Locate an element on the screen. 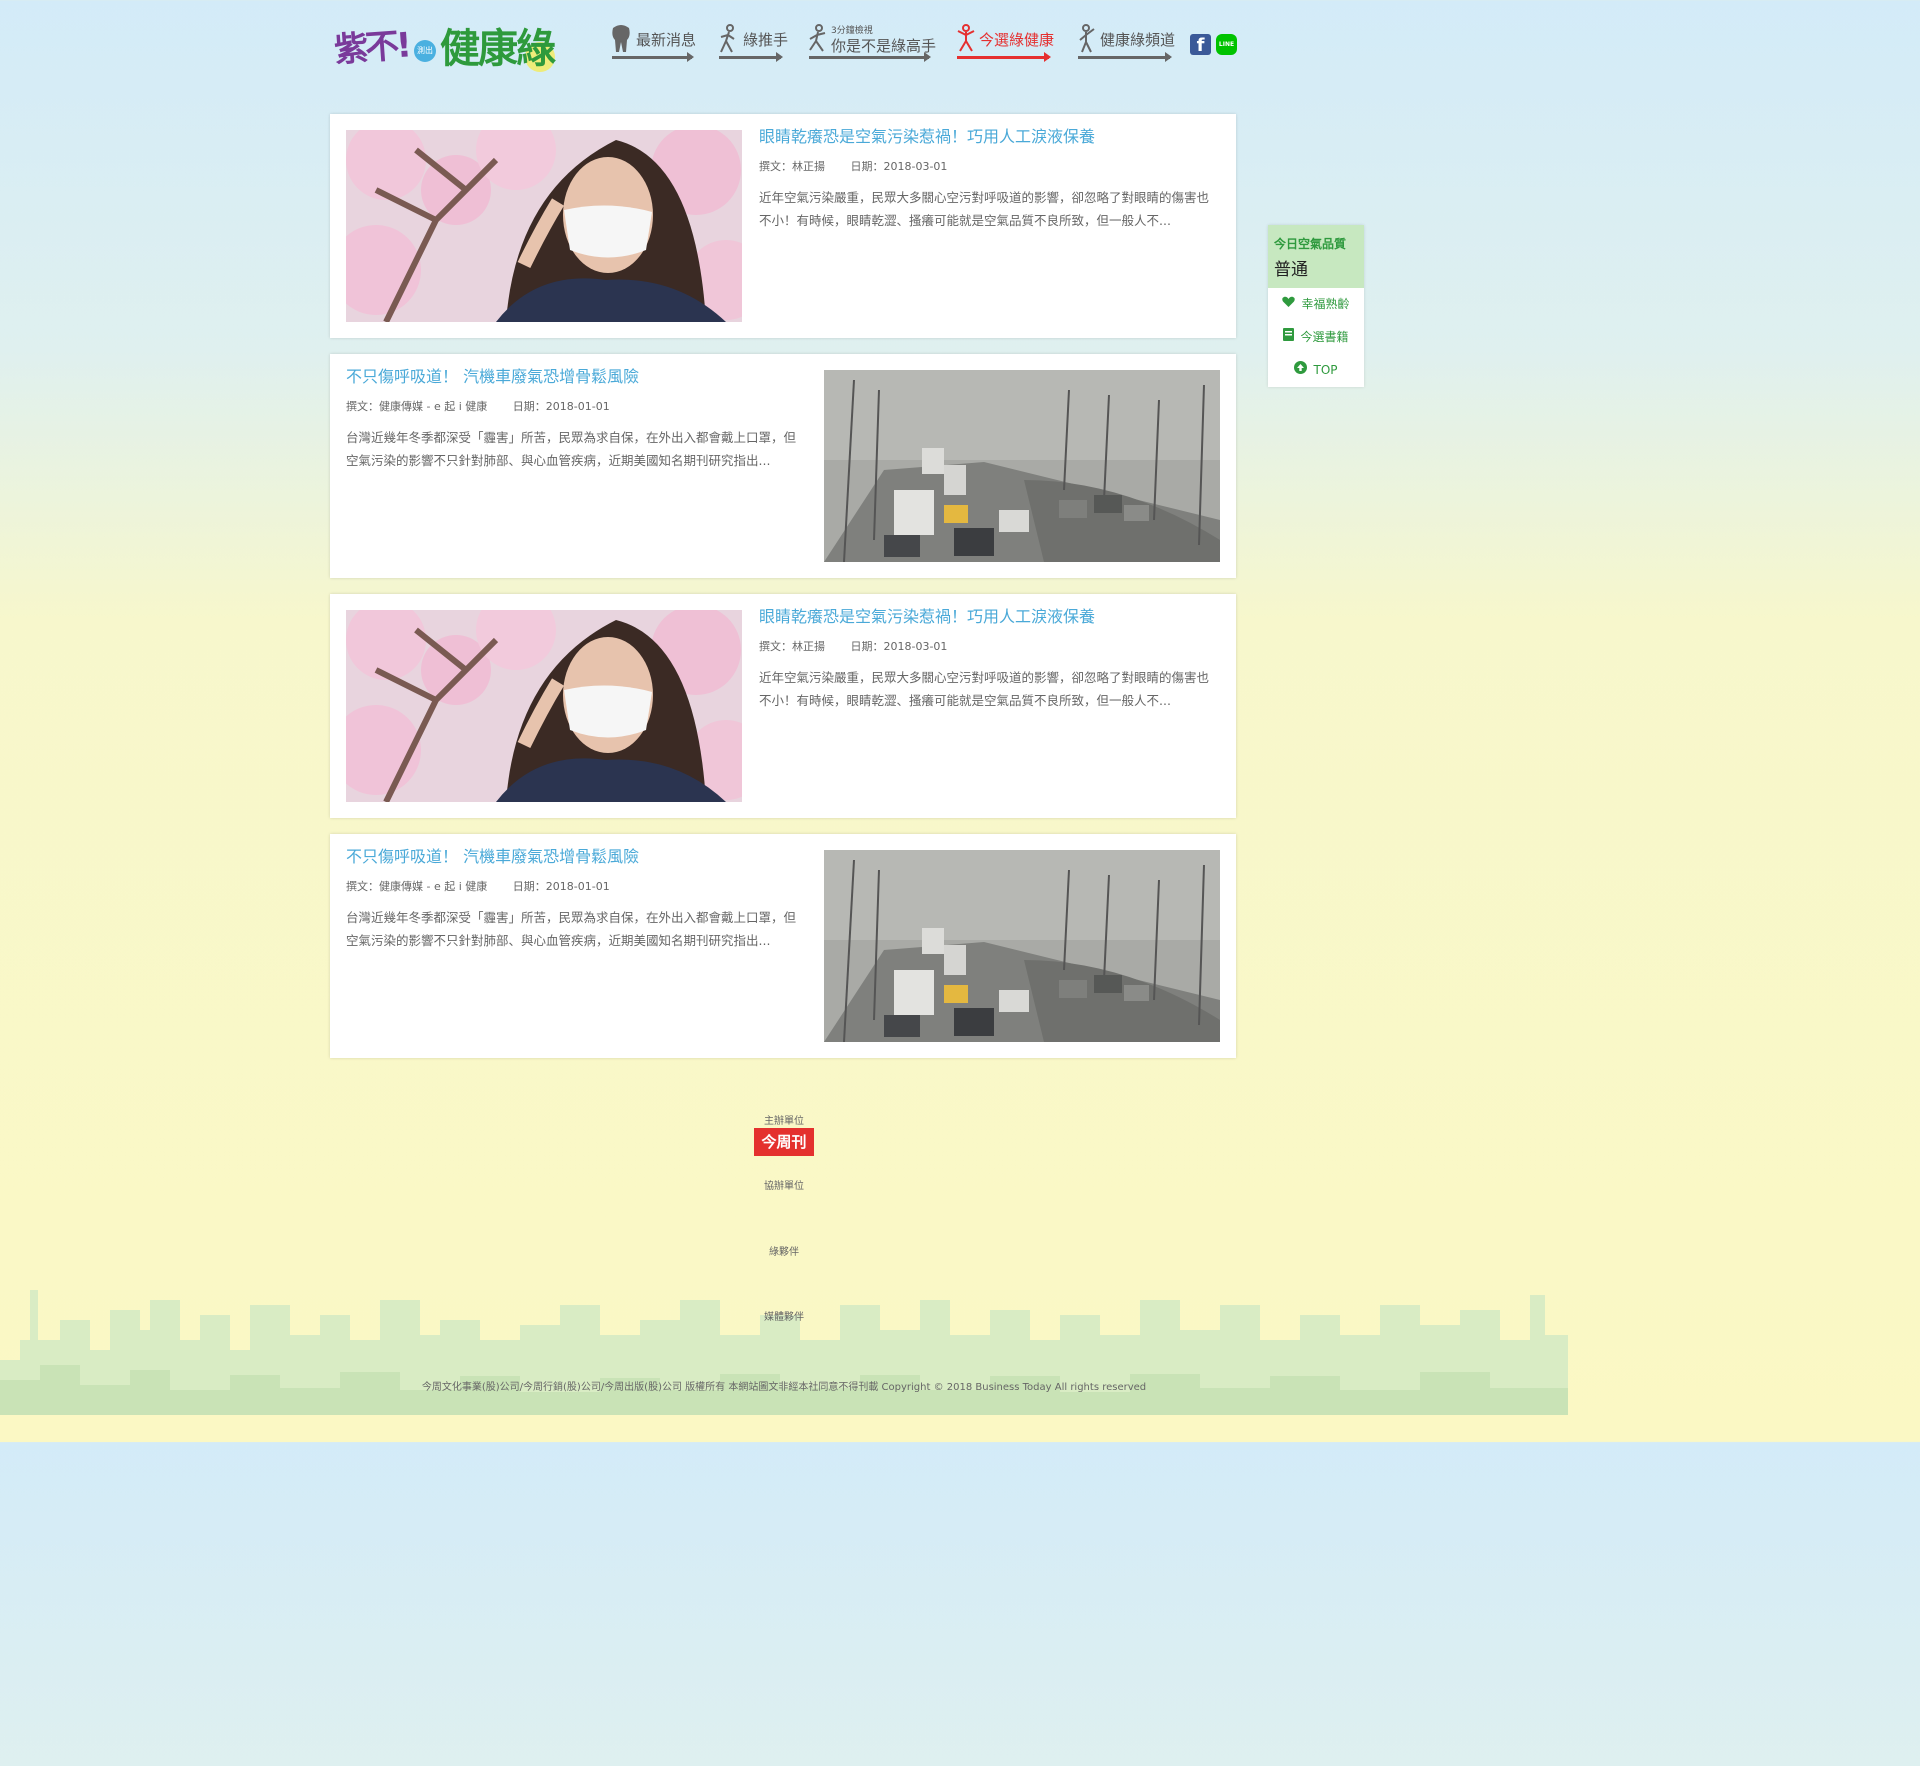 The height and width of the screenshot is (1766, 1920). nav-label: 健康綠頻道 is located at coordinates (1138, 40).